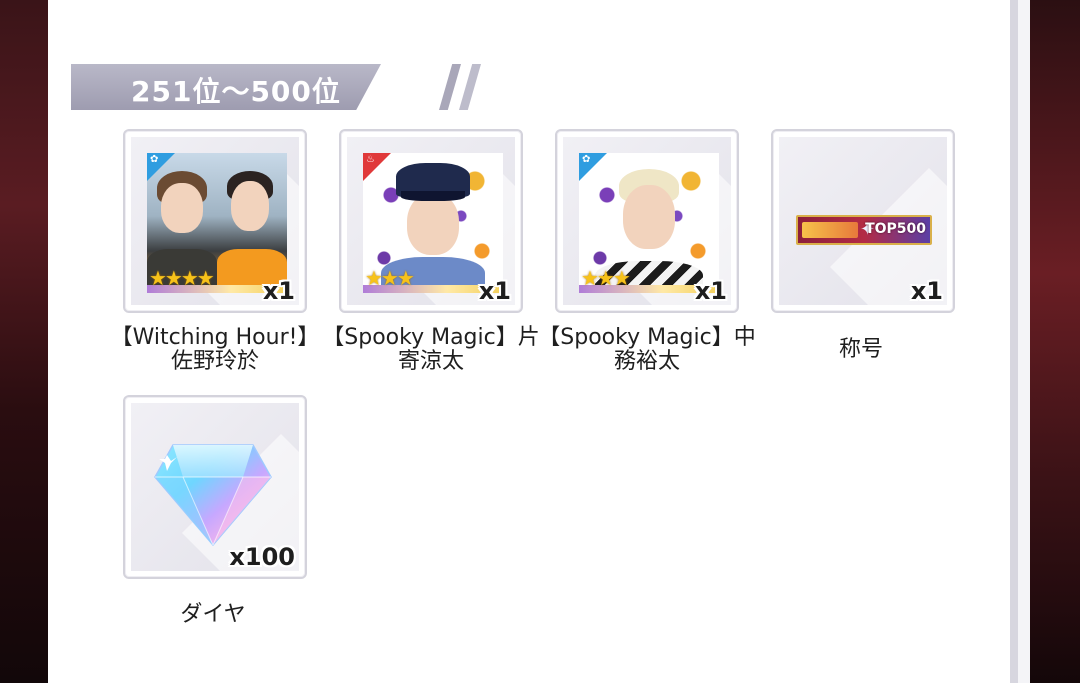 The image size is (1080, 683). What do you see at coordinates (24, 341) in the screenshot?
I see `background-left` at bounding box center [24, 341].